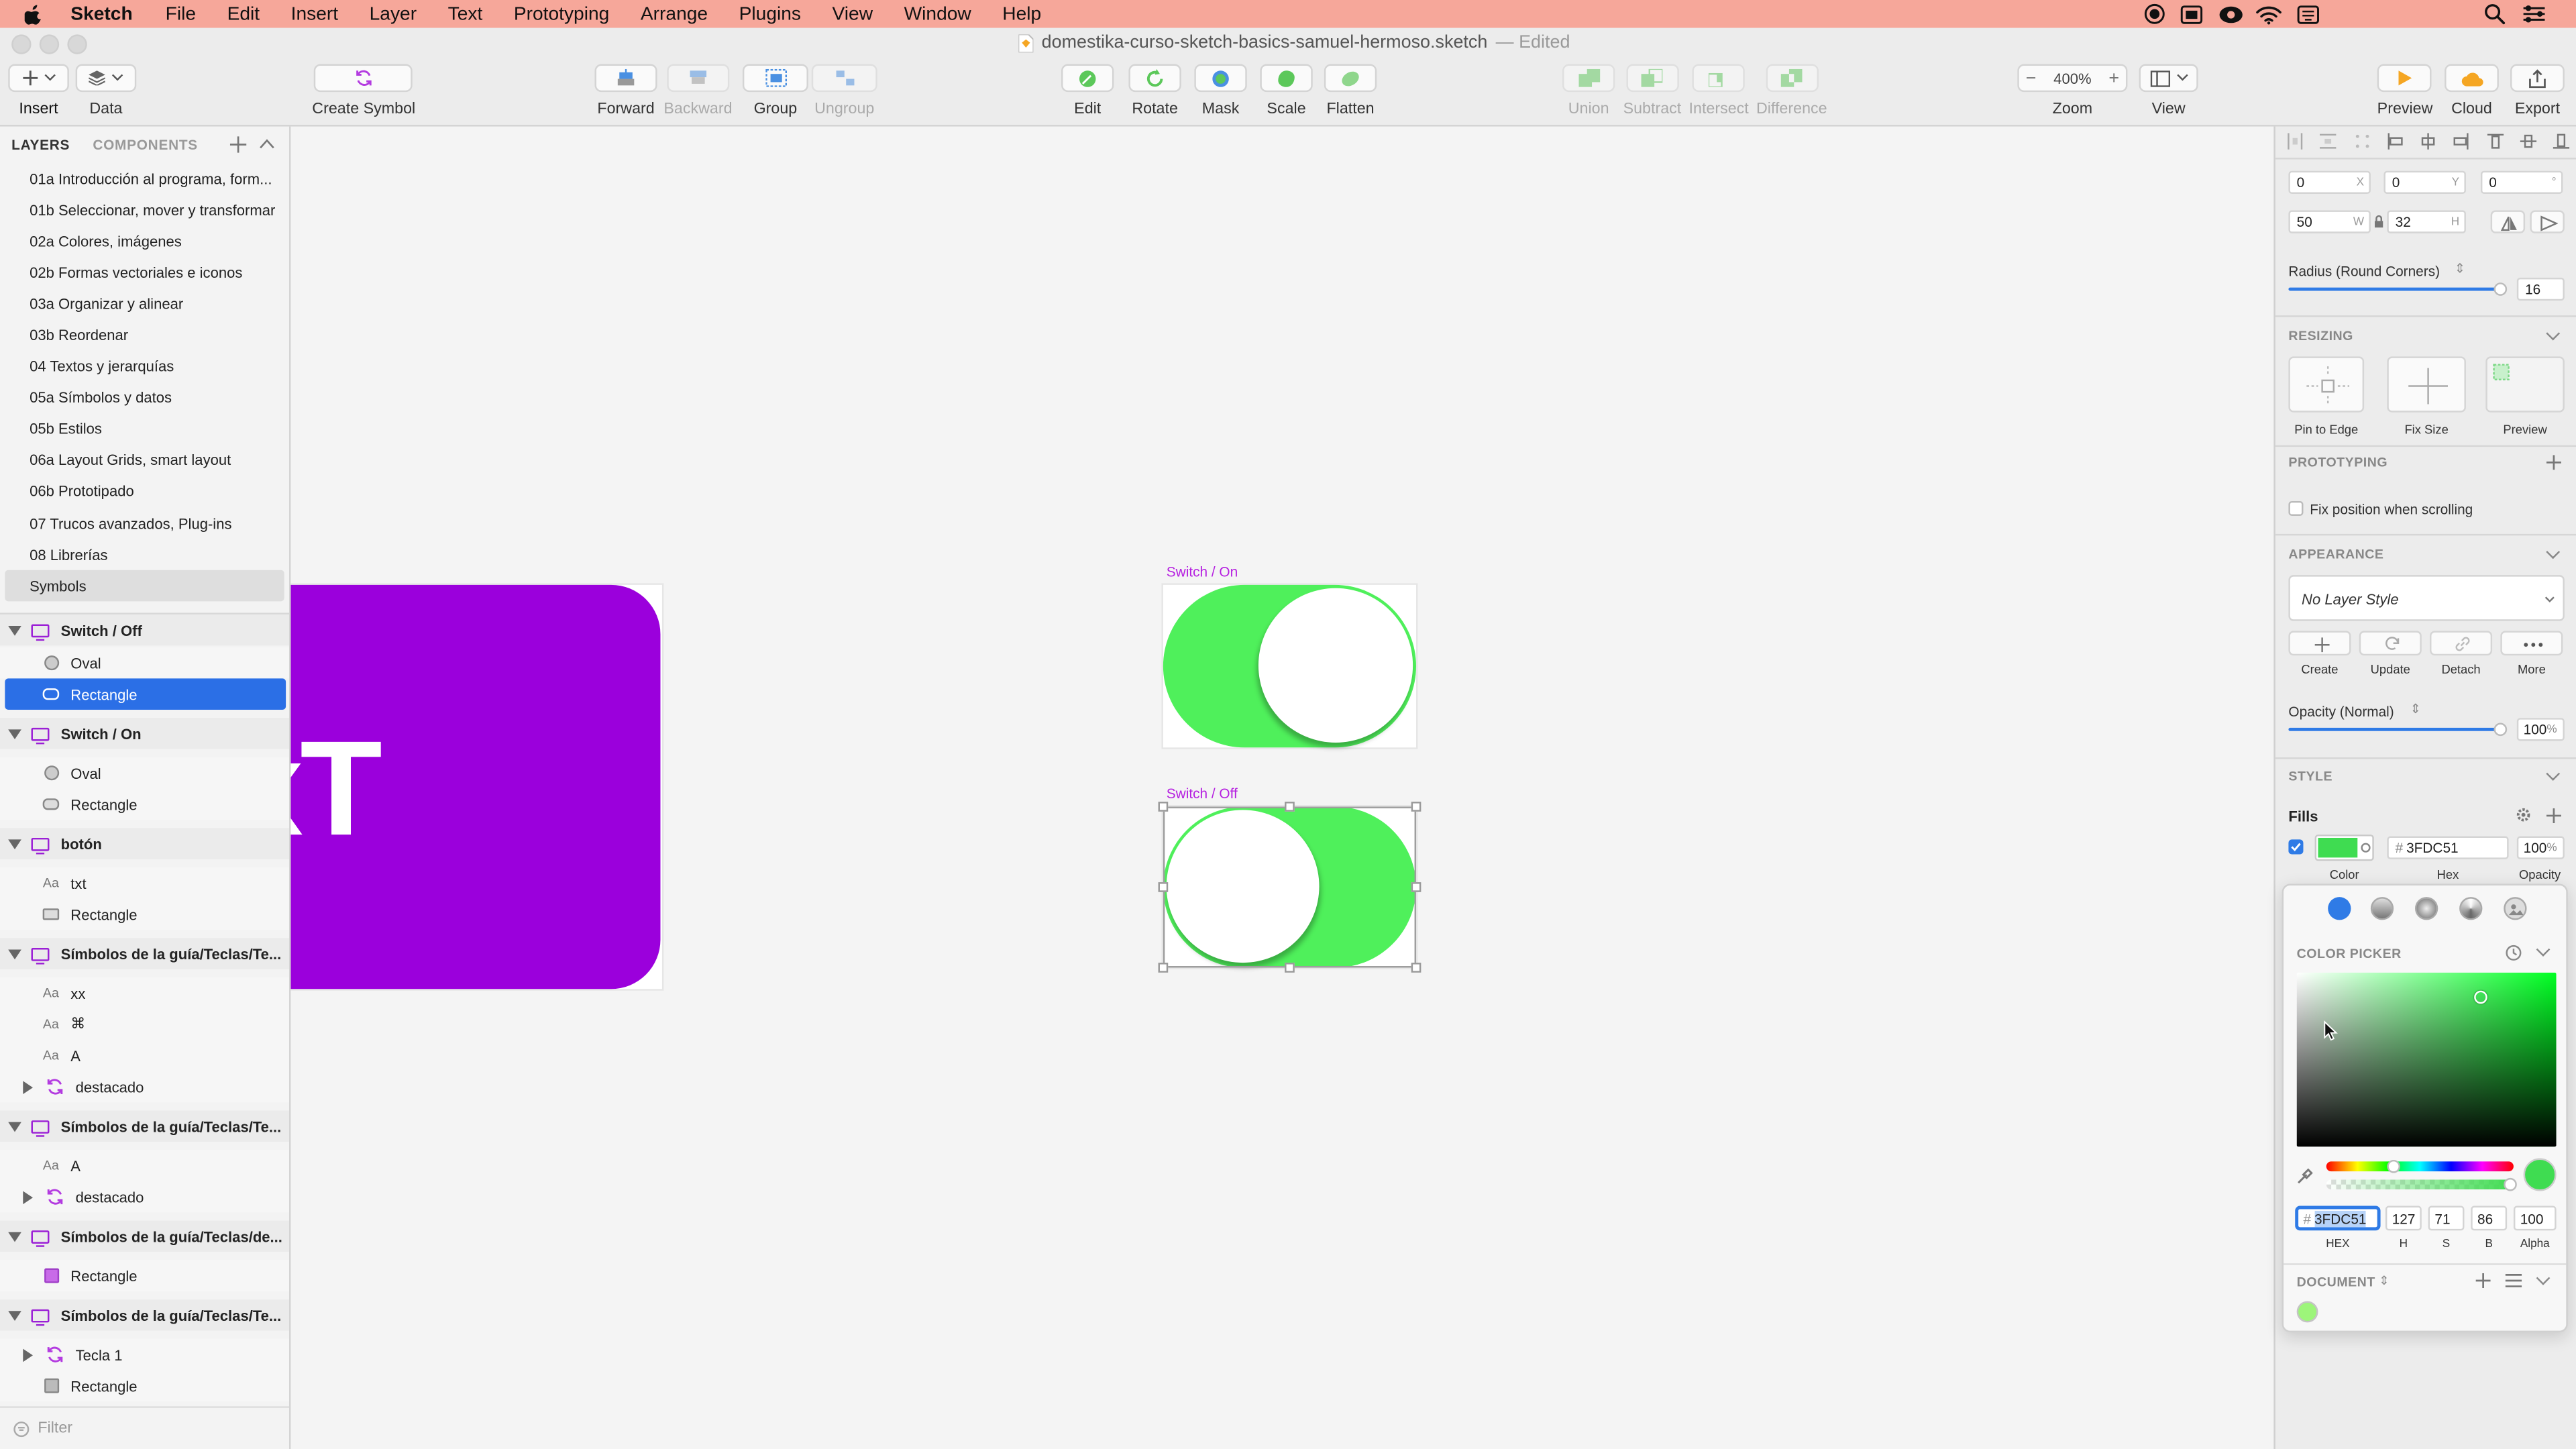  I want to click on page-item: 06a Layout Grids, smart layout, so click(144, 460).